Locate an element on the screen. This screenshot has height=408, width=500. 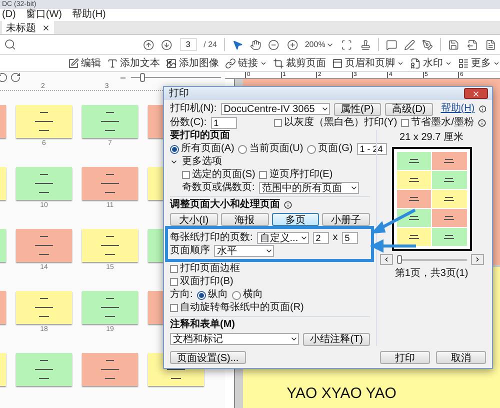
expand-icon is located at coordinates (174, 162).